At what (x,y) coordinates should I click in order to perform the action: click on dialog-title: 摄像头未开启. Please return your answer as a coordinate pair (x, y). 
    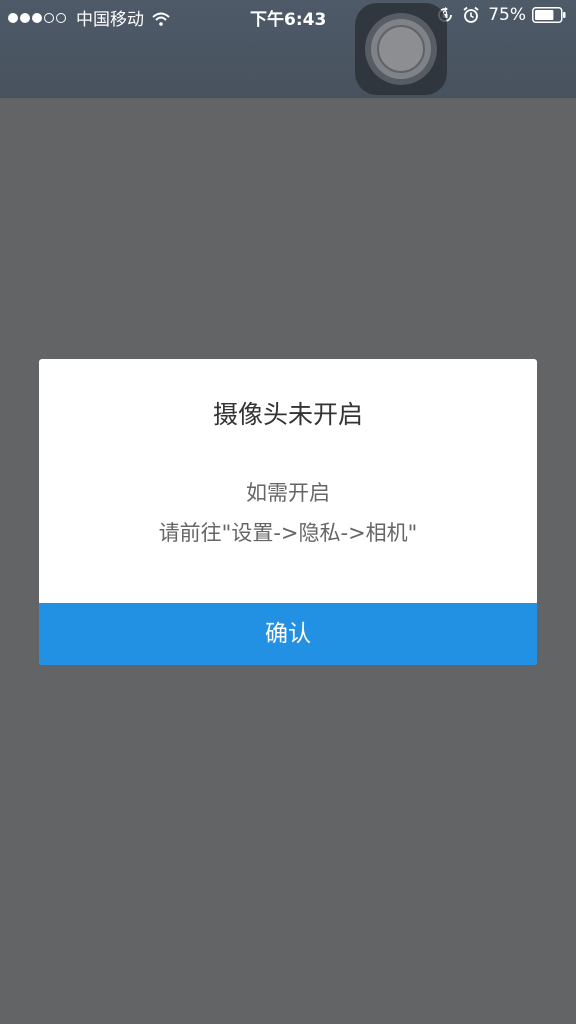
    Looking at the image, I should click on (287, 414).